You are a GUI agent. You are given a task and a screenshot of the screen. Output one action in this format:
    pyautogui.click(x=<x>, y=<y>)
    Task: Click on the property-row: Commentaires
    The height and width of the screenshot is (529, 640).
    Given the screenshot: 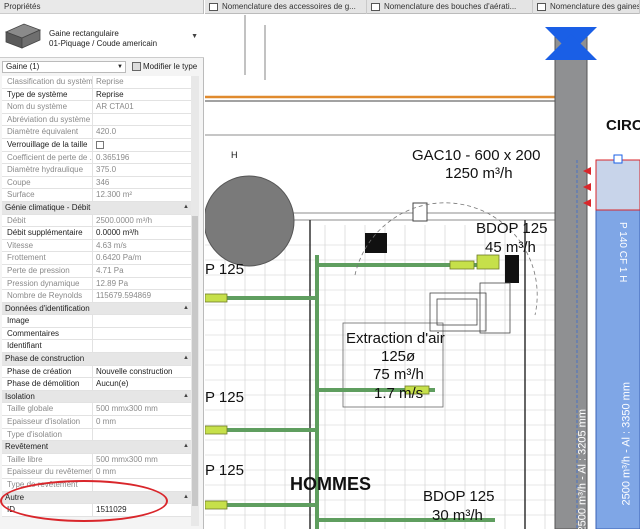 What is the action you would take?
    pyautogui.click(x=97, y=334)
    